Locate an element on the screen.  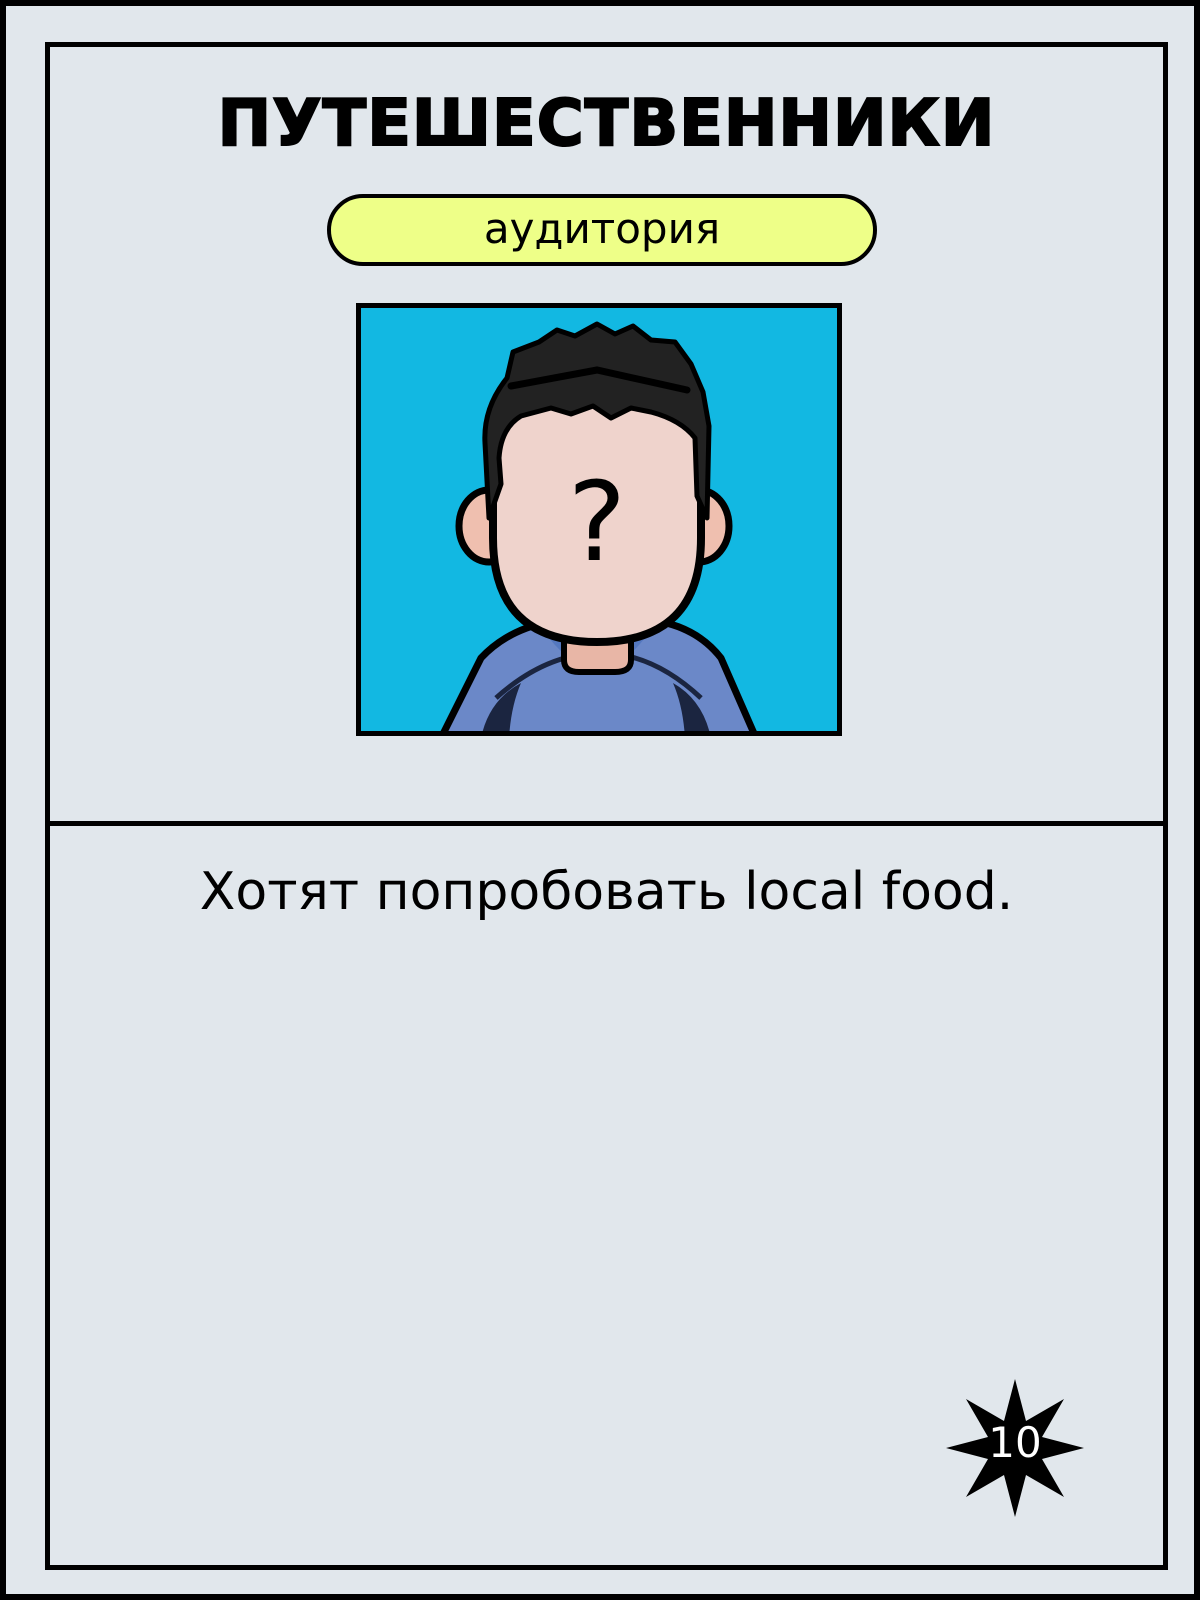
person-silhouette-icon: ? is located at coordinates (599, 519).